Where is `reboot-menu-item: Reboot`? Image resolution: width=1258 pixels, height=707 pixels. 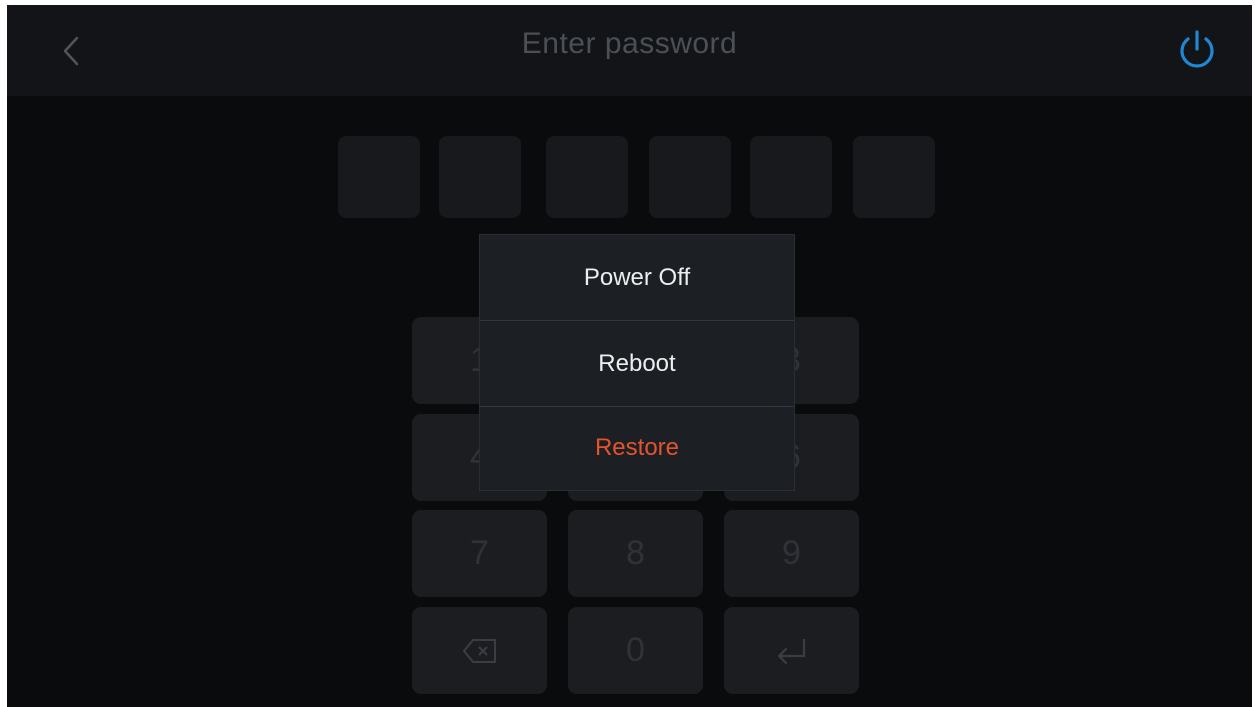 reboot-menu-item: Reboot is located at coordinates (637, 363).